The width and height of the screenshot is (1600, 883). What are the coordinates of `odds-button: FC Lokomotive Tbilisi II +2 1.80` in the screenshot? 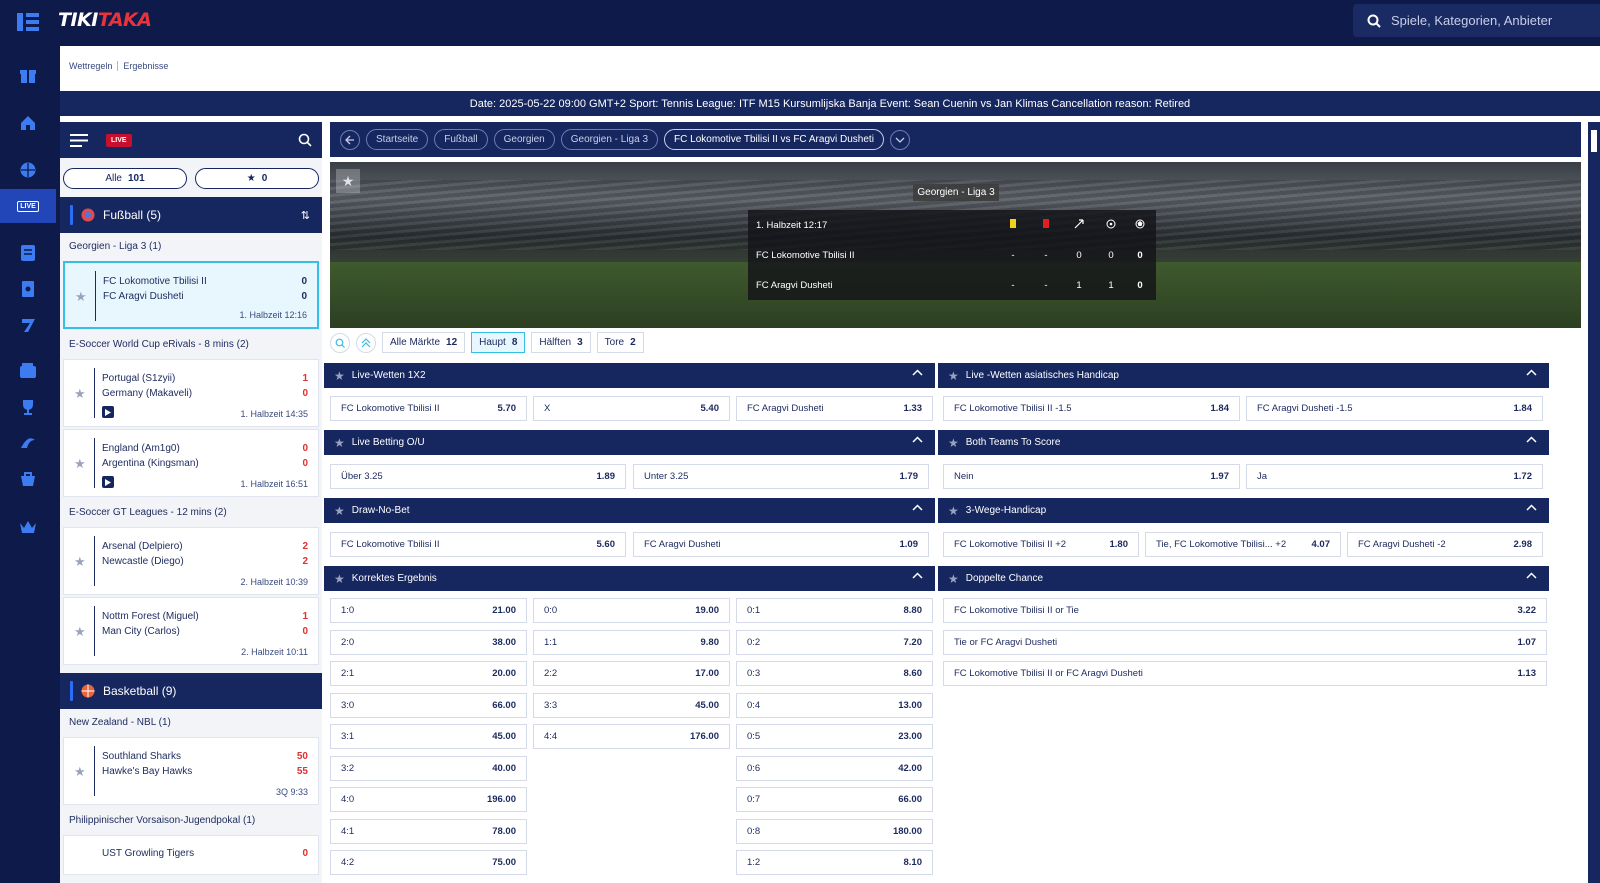 It's located at (1041, 544).